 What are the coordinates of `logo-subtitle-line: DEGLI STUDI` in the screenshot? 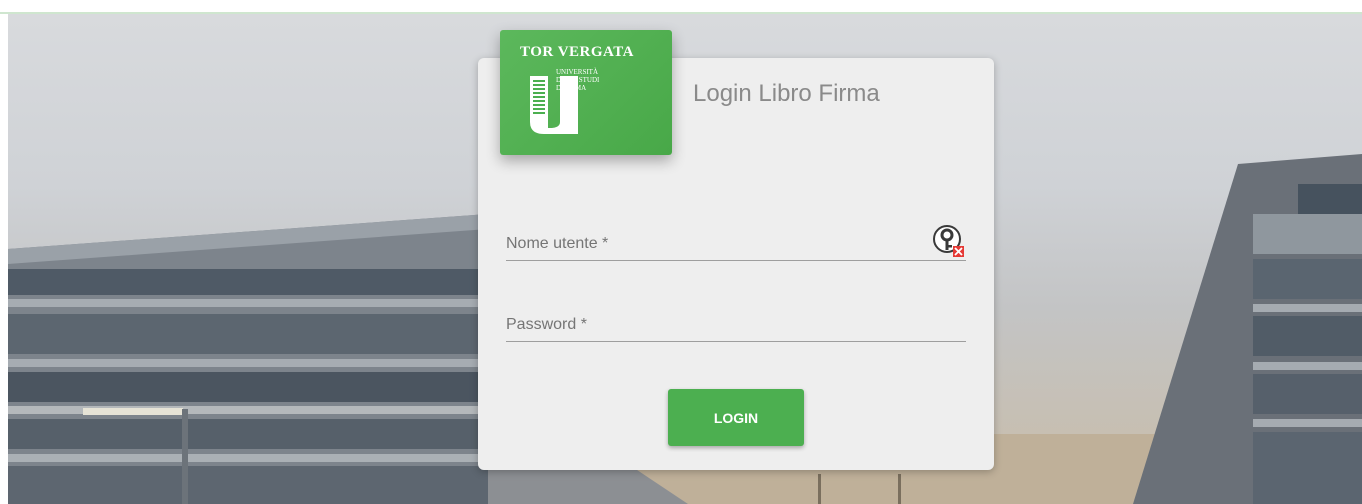 It's located at (578, 80).